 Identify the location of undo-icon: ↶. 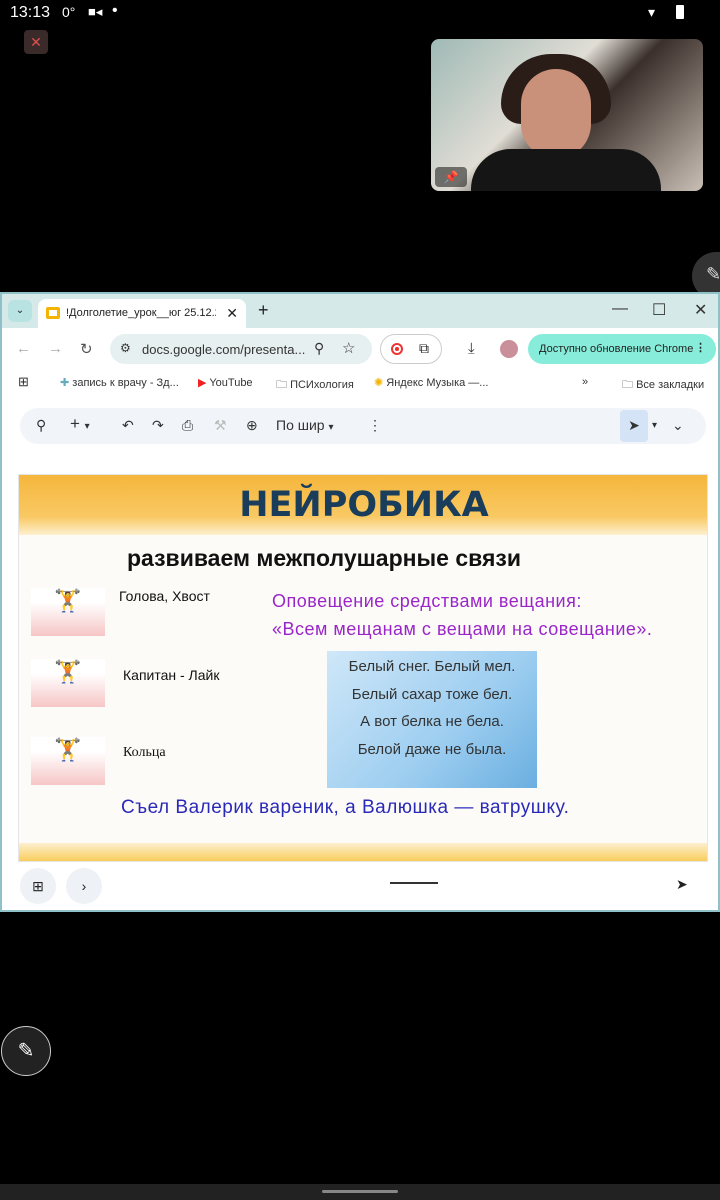
(128, 425).